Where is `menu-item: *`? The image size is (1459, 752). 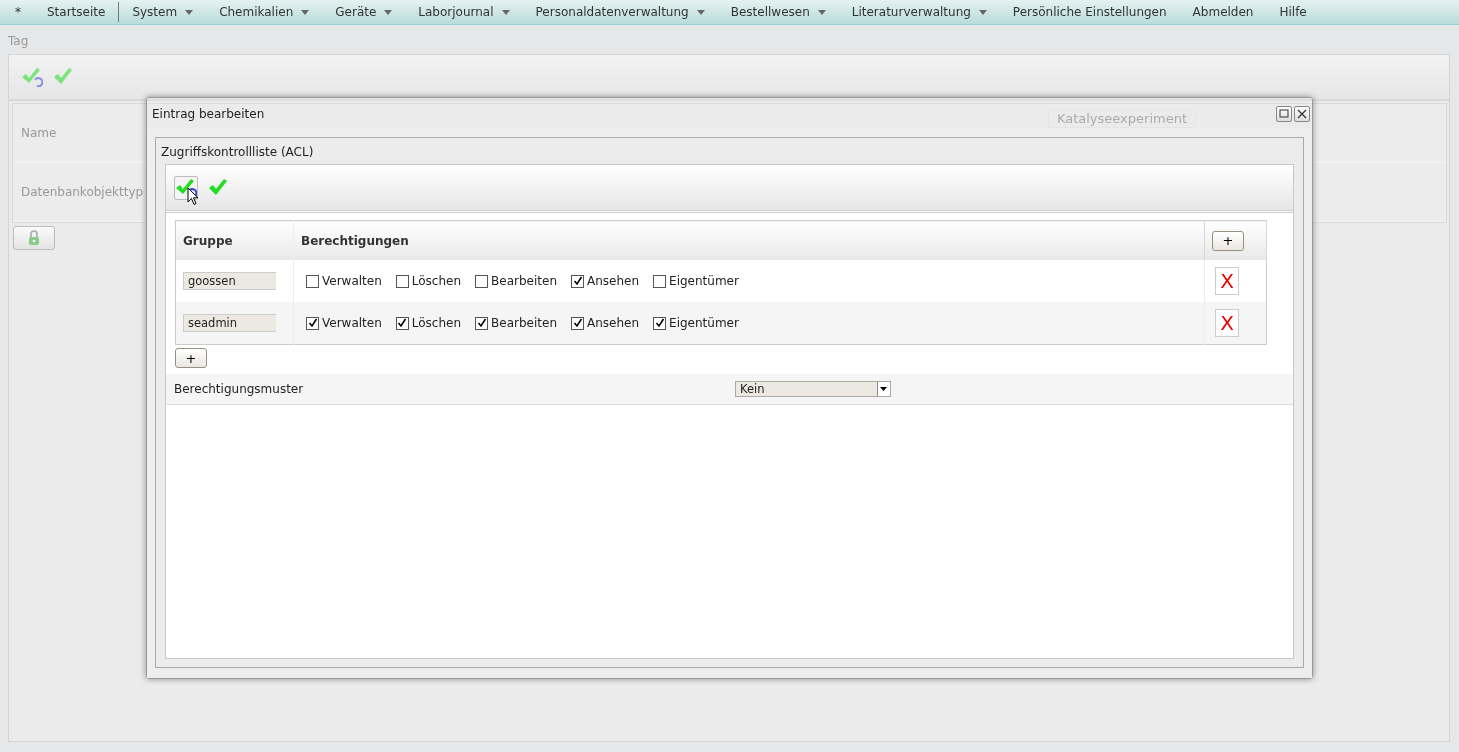 menu-item: * is located at coordinates (18, 12).